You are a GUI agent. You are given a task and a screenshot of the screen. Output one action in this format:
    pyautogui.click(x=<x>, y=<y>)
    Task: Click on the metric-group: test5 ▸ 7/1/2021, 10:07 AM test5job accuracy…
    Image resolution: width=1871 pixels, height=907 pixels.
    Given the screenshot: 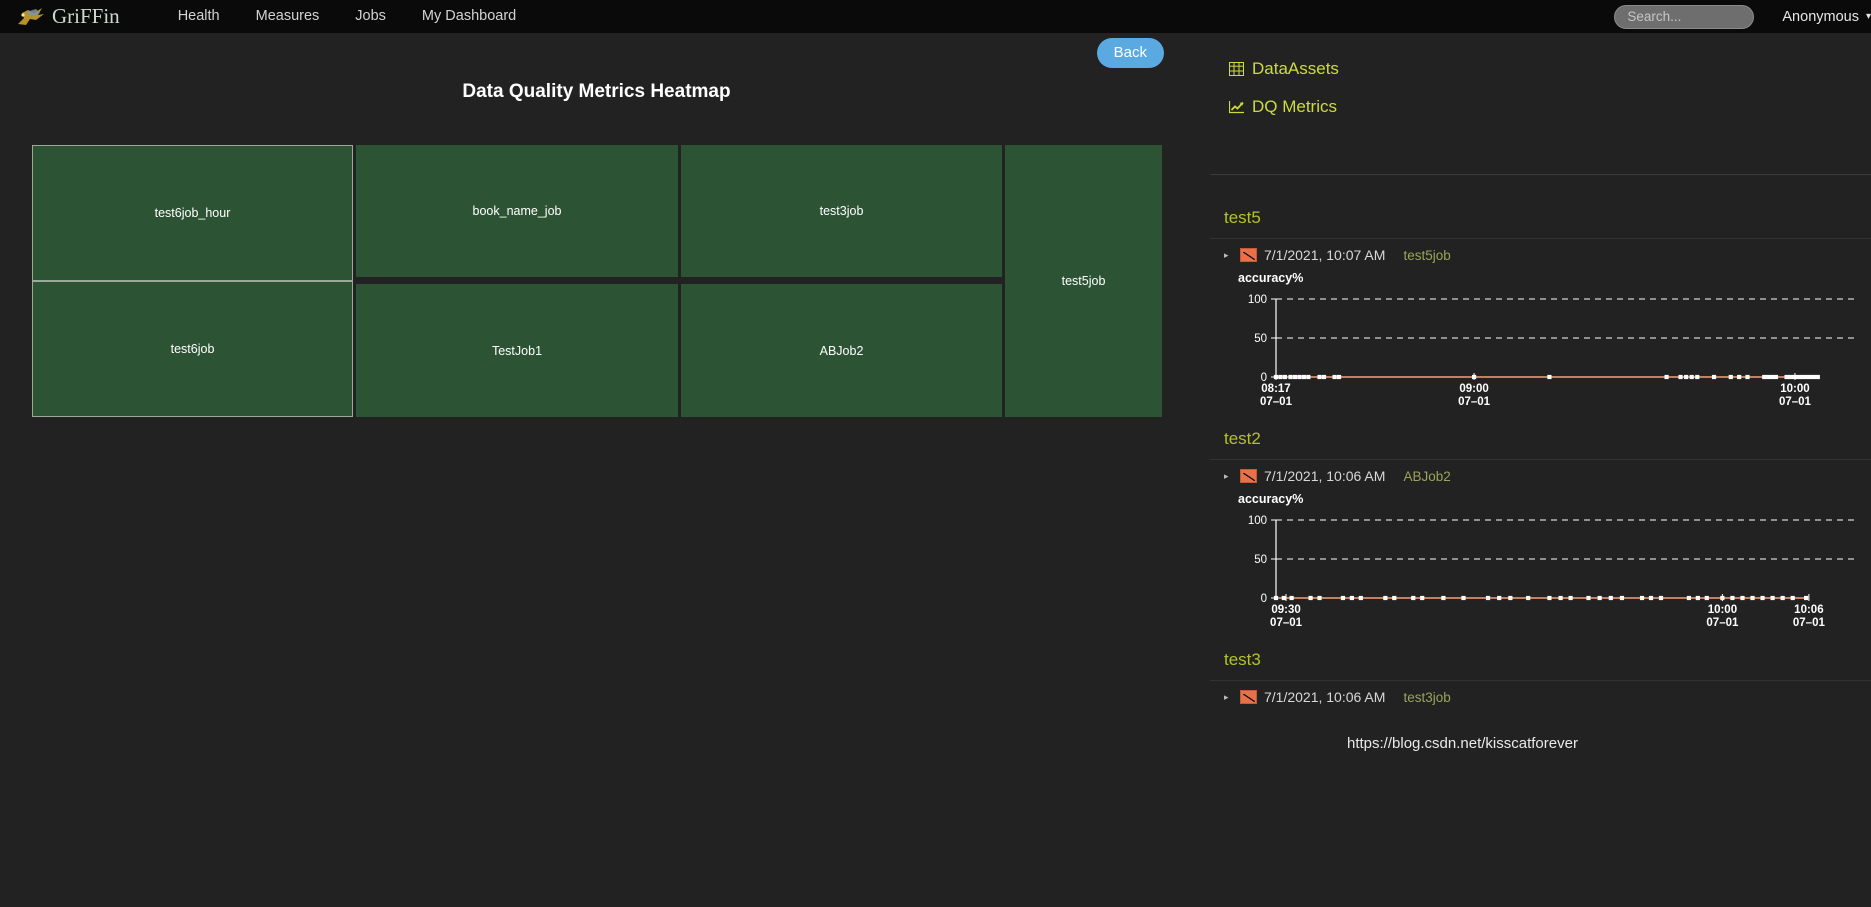 What is the action you would take?
    pyautogui.click(x=1540, y=306)
    